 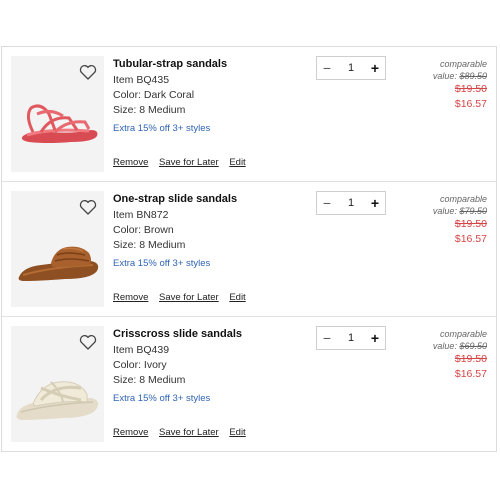 What do you see at coordinates (473, 76) in the screenshot?
I see `comparable-price: $89.50` at bounding box center [473, 76].